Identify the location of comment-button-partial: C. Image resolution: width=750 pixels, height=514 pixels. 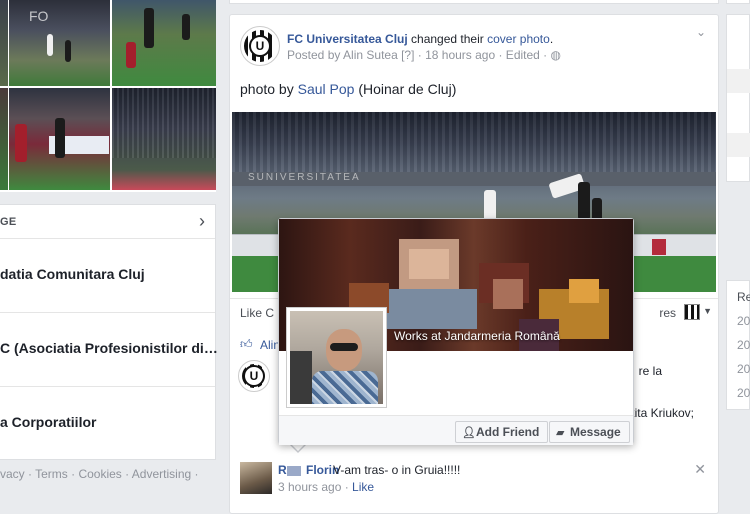
(268, 313).